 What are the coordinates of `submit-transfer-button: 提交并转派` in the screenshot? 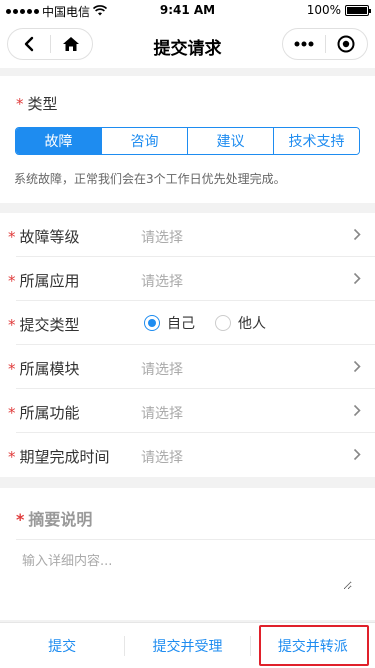 It's located at (313, 645).